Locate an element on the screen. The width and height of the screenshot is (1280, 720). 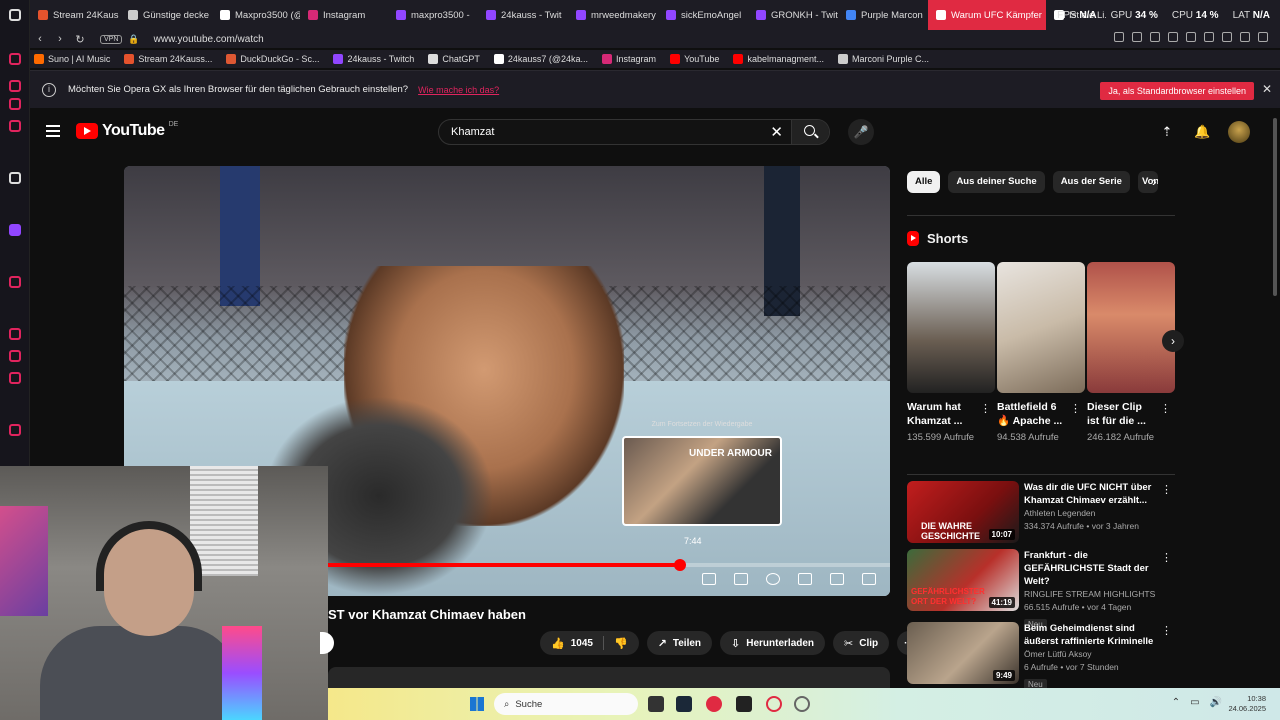
channel-name: RINGLIFE STREAM HIGHLIGHTS is located at coordinates (1094, 594).